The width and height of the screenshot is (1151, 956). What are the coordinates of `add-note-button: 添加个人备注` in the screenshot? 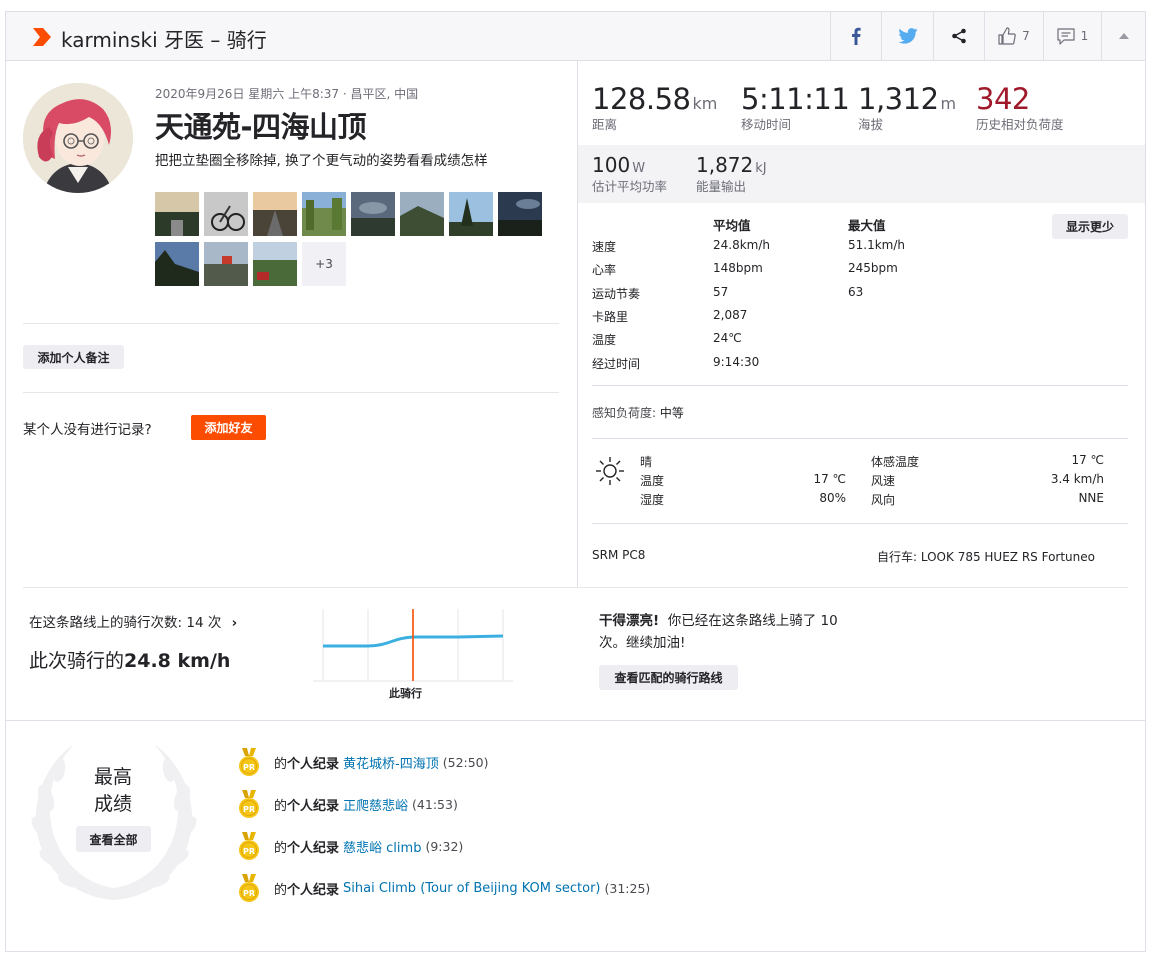 It's located at (73, 357).